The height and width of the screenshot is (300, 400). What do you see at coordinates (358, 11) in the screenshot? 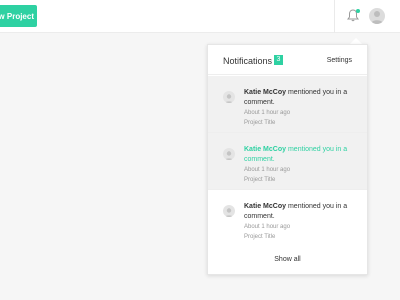
I see `notification-dot` at bounding box center [358, 11].